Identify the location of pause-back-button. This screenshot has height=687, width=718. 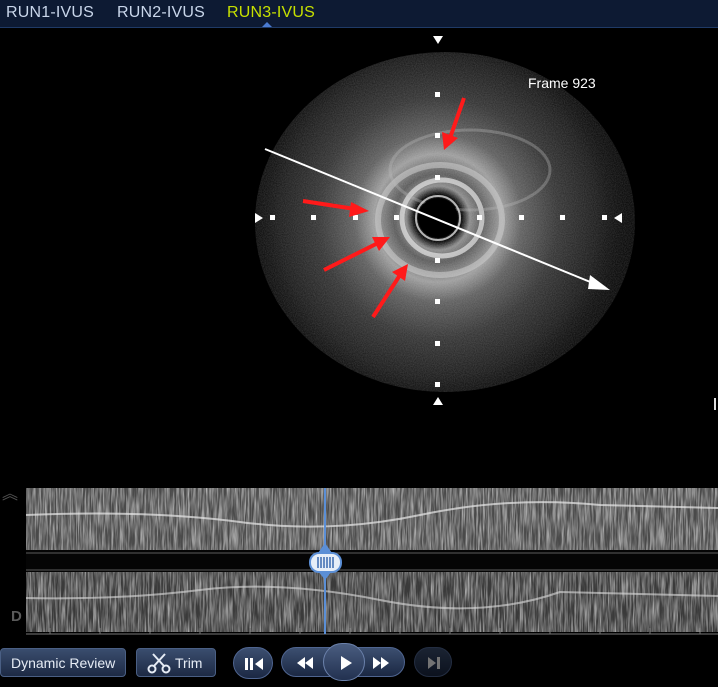
(253, 663).